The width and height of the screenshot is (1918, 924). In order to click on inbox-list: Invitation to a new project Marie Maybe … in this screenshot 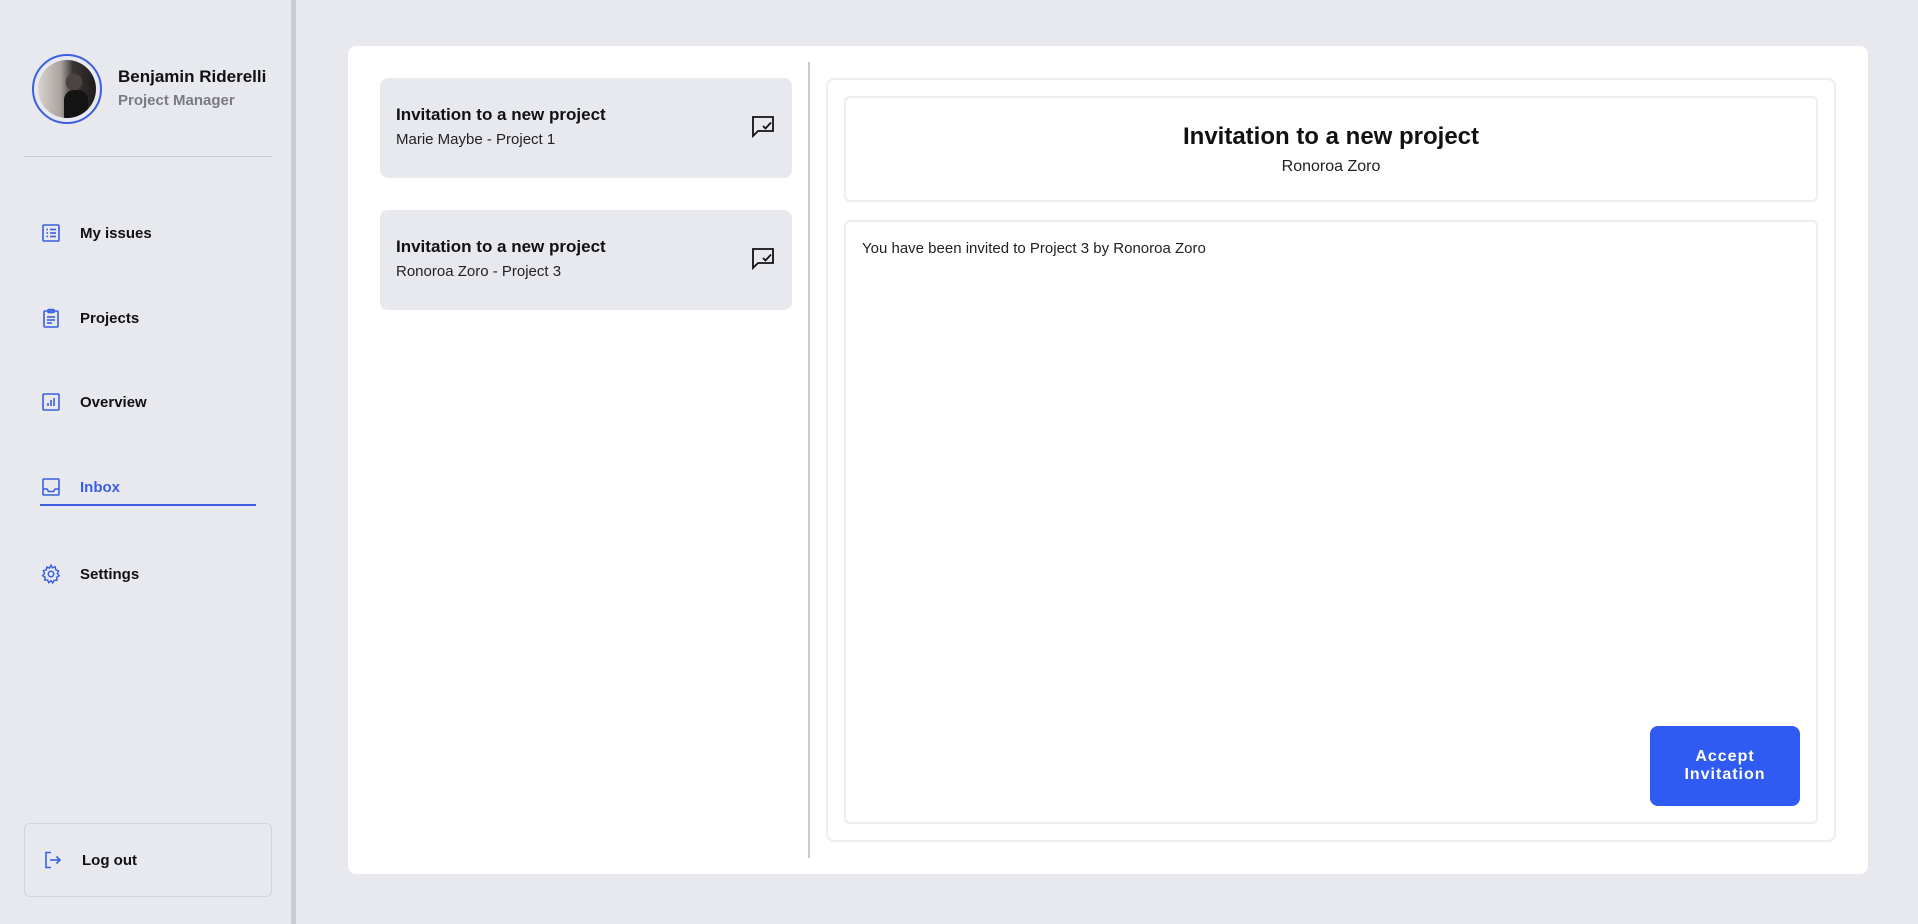, I will do `click(586, 210)`.